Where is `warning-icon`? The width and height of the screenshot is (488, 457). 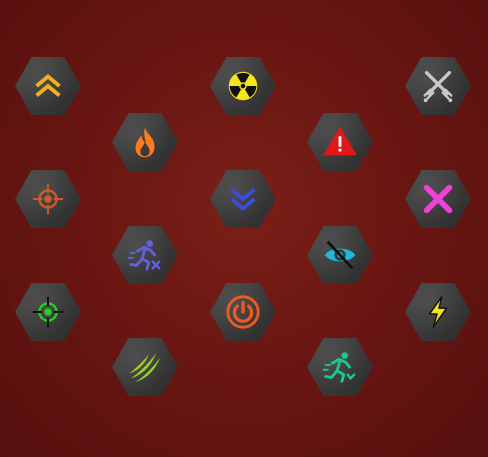
warning-icon is located at coordinates (340, 141).